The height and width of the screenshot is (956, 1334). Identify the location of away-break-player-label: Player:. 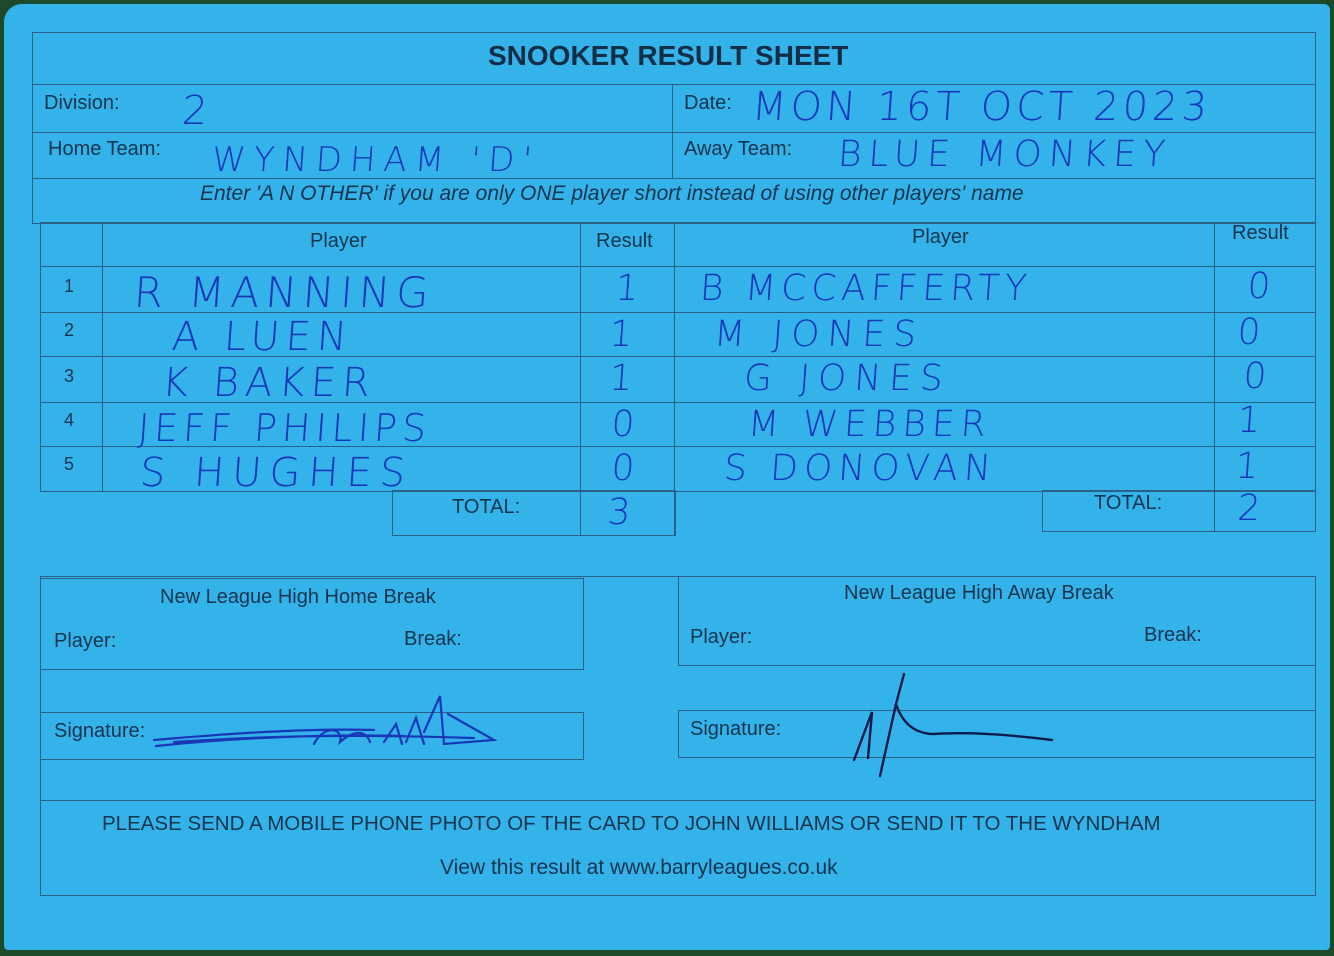
(721, 637).